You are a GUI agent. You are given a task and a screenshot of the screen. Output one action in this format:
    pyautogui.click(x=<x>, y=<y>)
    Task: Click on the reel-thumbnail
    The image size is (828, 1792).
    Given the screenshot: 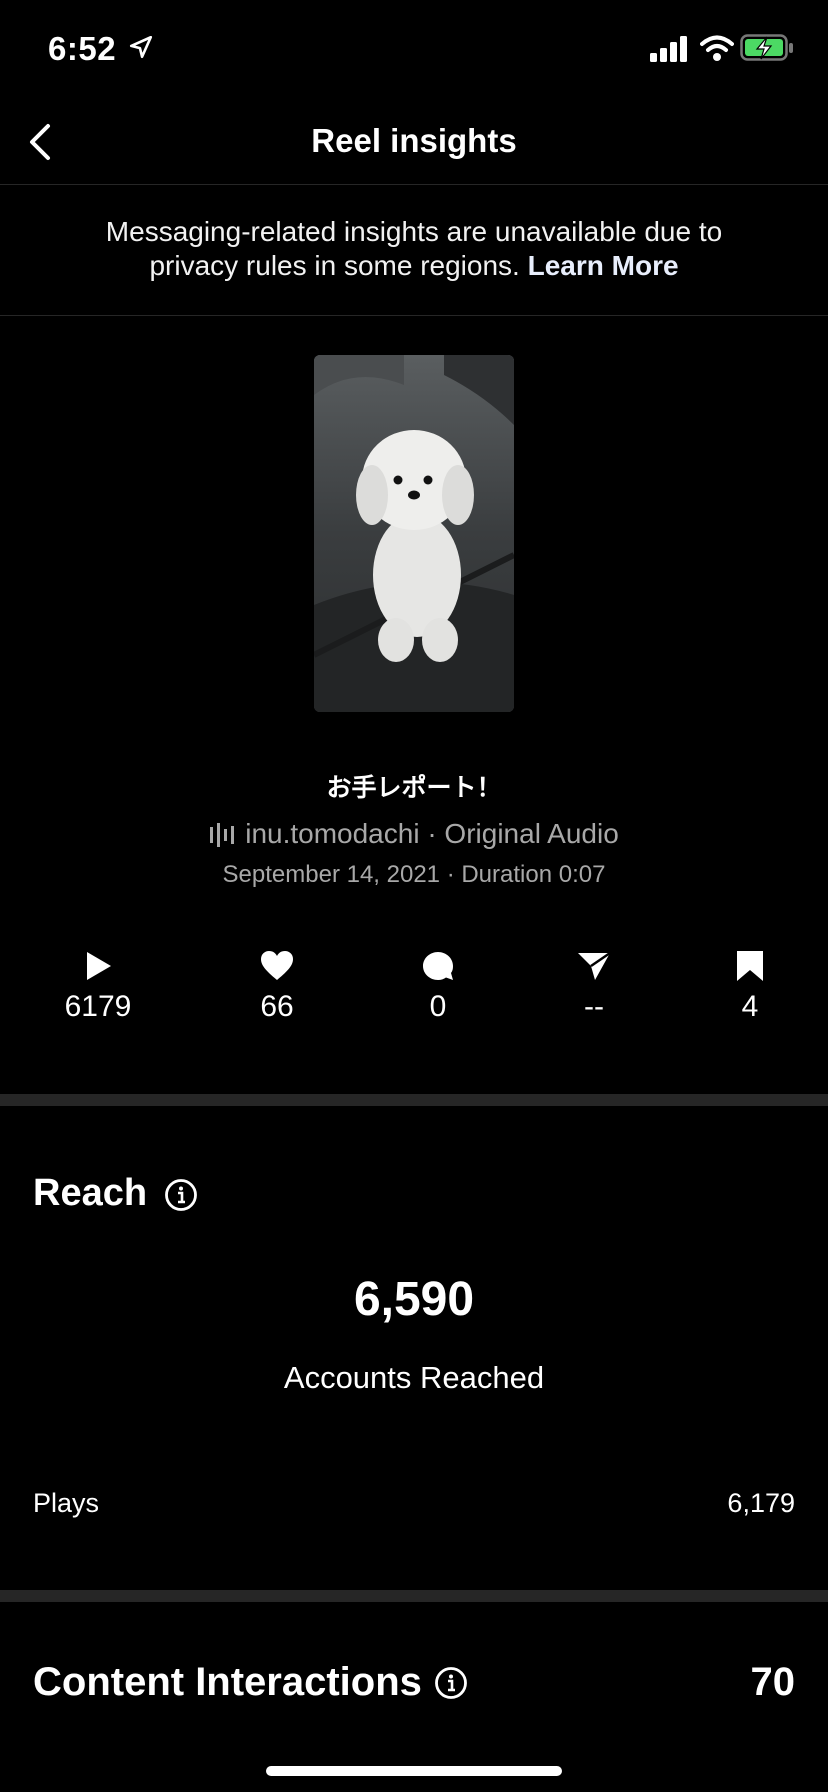 What is the action you would take?
    pyautogui.click(x=414, y=533)
    